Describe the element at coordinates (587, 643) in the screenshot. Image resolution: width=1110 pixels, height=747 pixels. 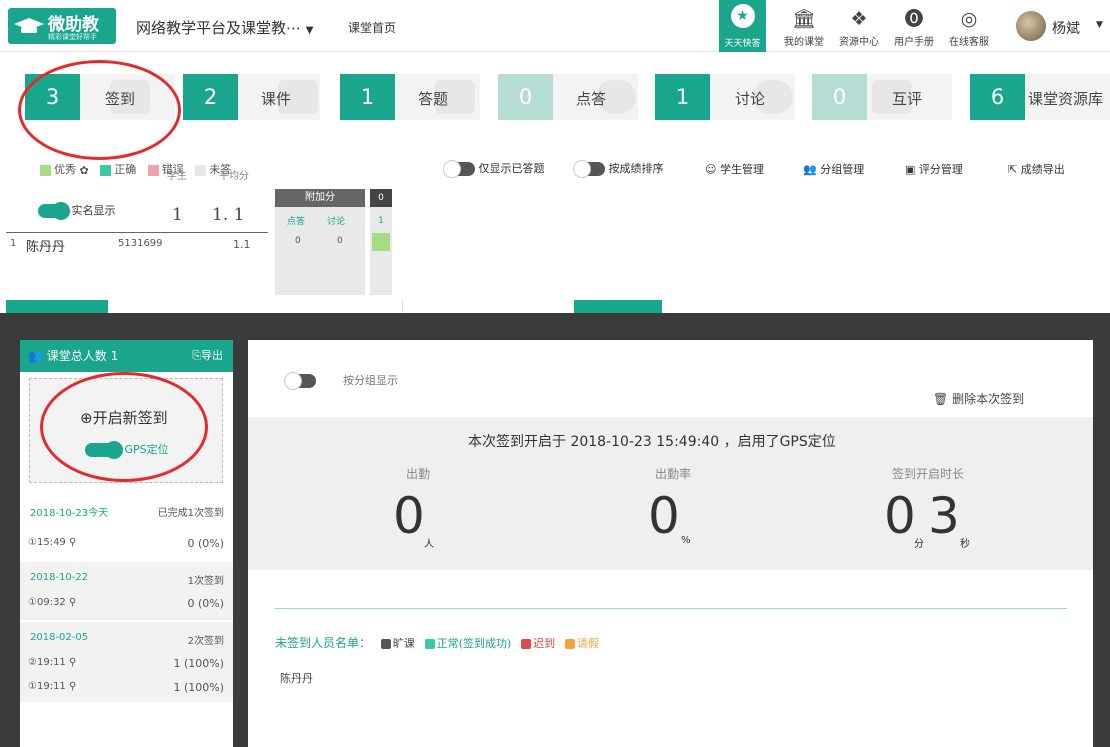
I see `legend-leave: 请假` at that location.